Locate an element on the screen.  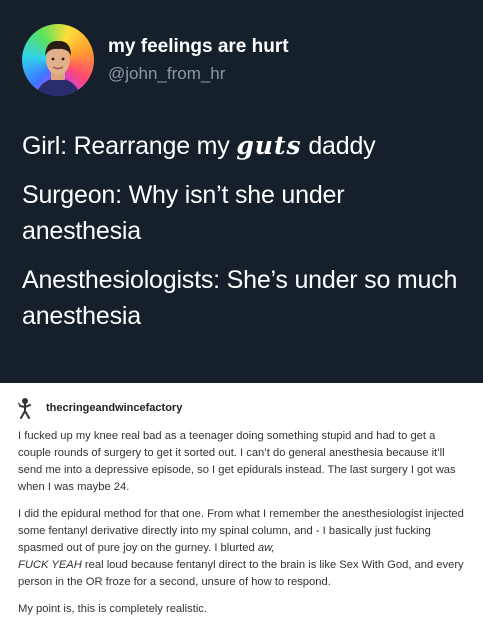
tweet-line-girl: Girl: Rearrange my guts daddy is located at coordinates (244, 146).